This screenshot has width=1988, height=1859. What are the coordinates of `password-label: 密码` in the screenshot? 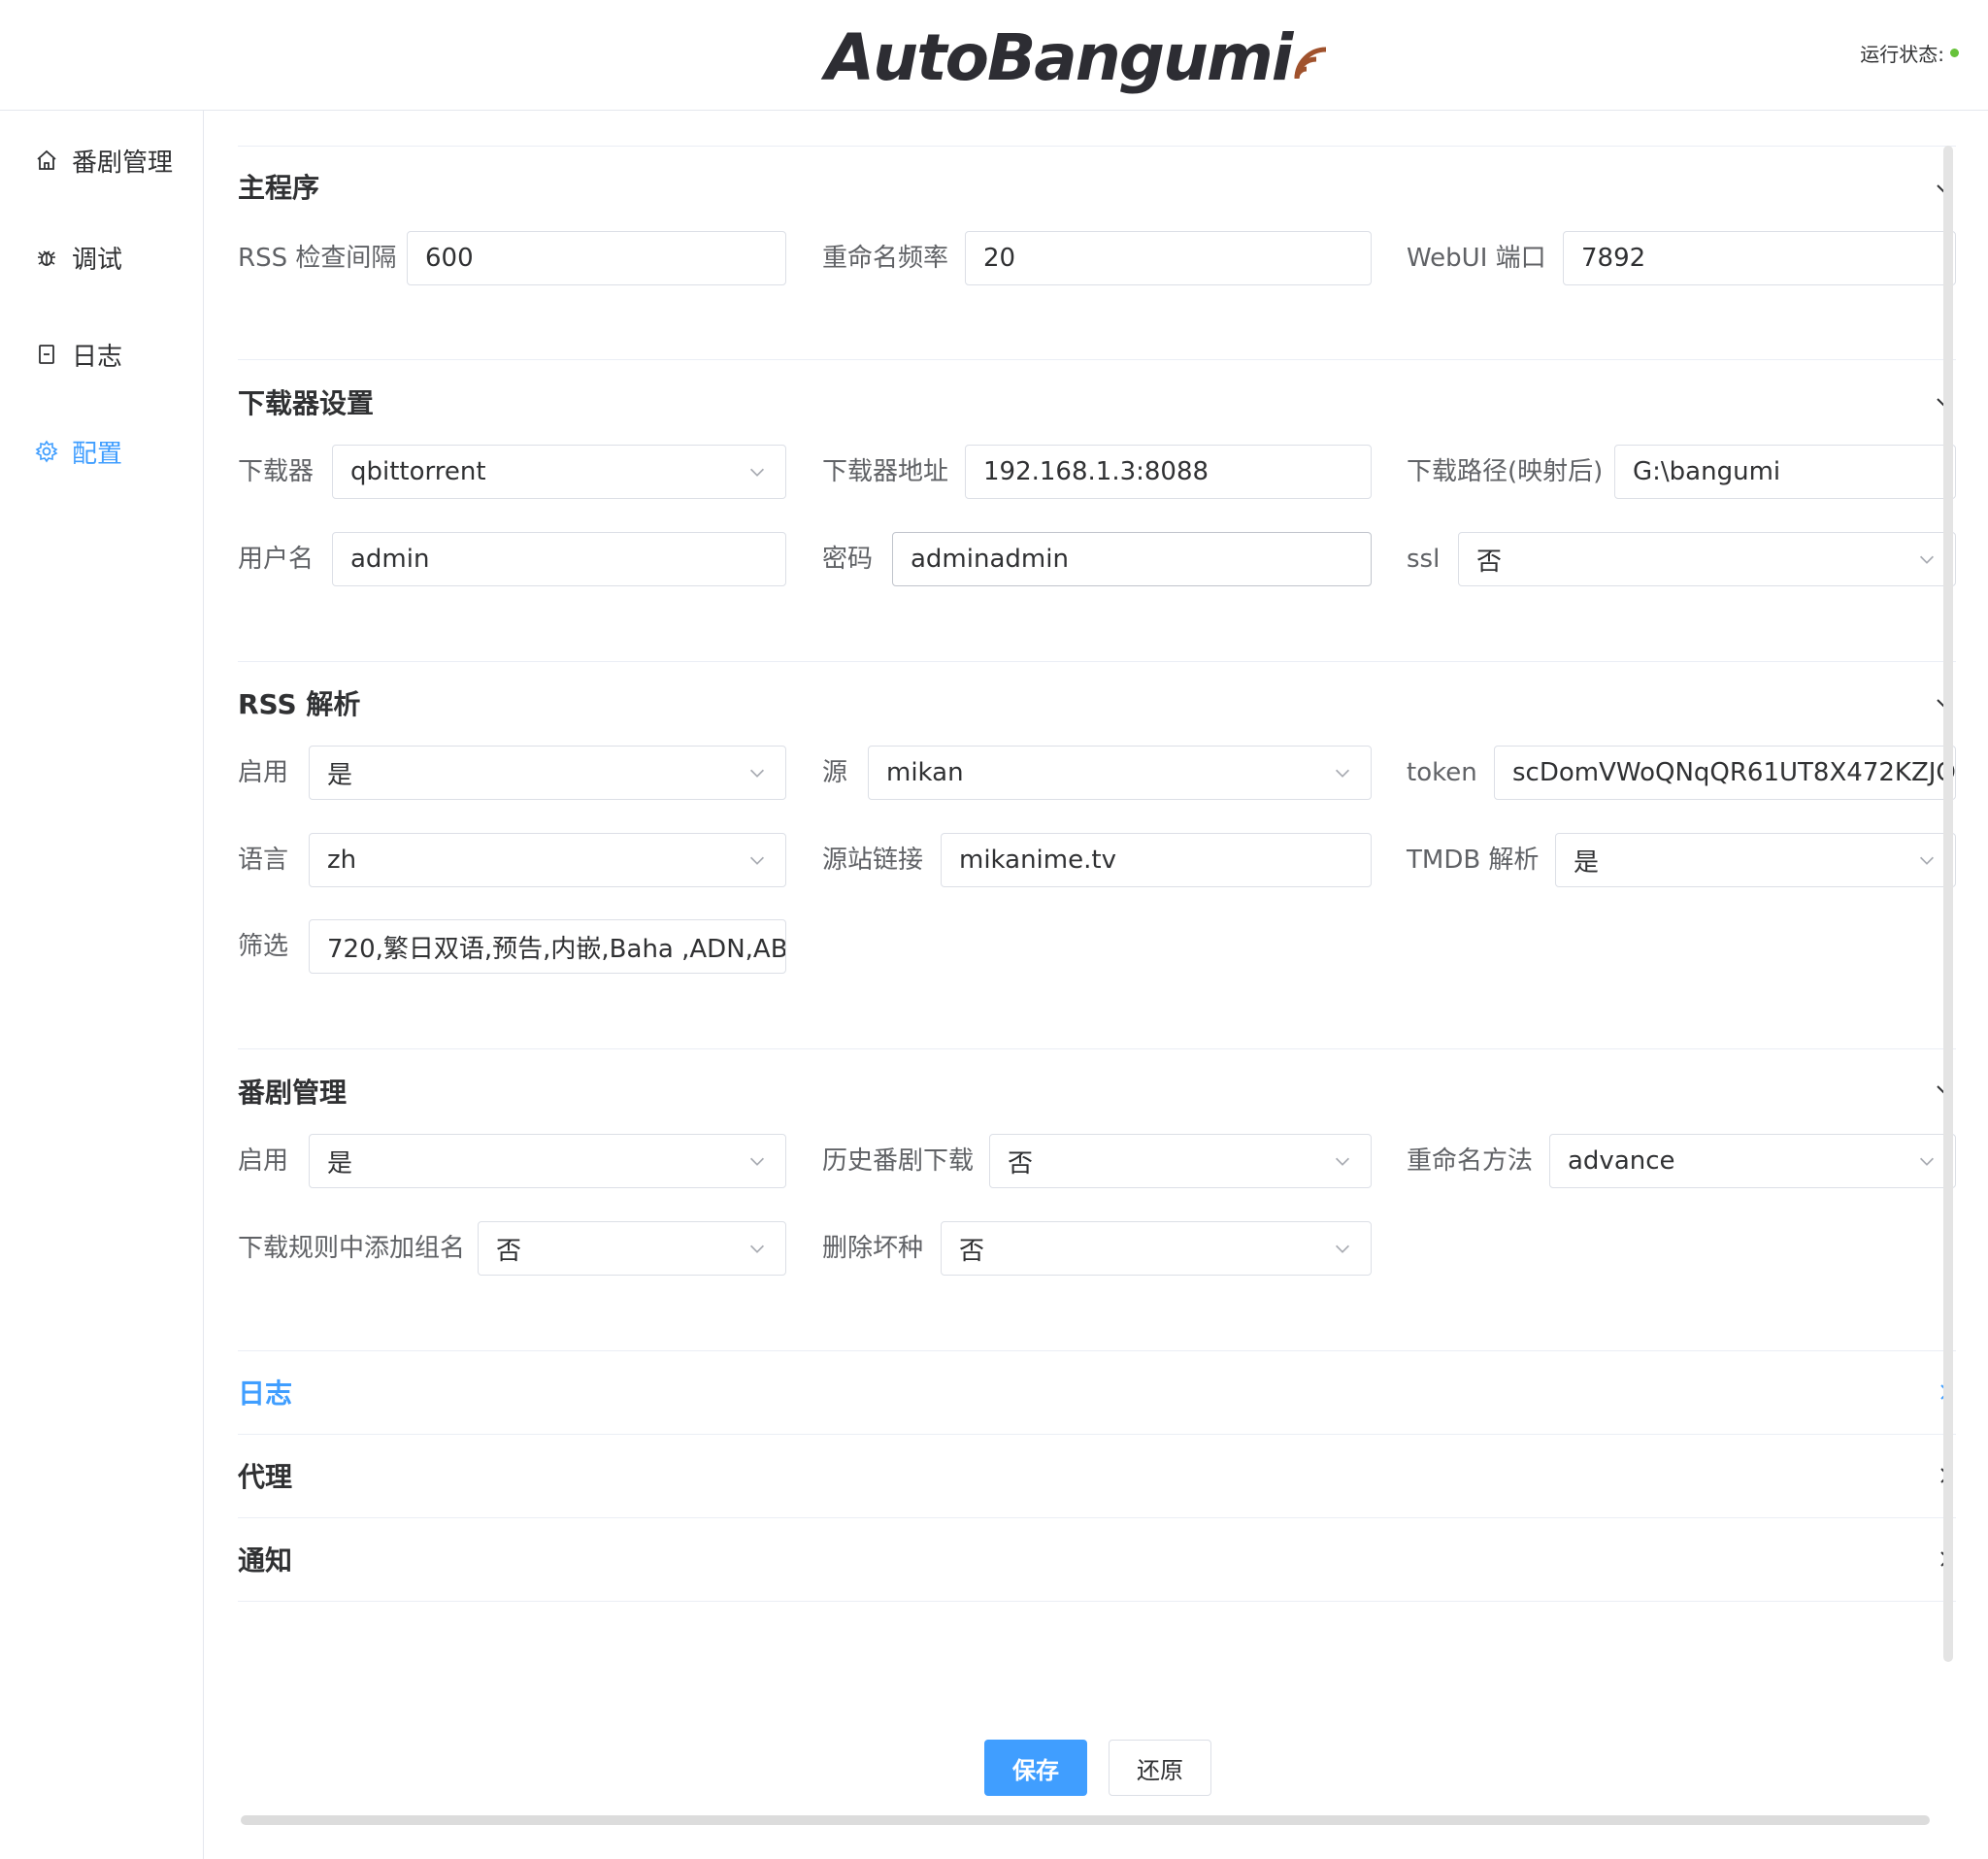 It's located at (848, 559).